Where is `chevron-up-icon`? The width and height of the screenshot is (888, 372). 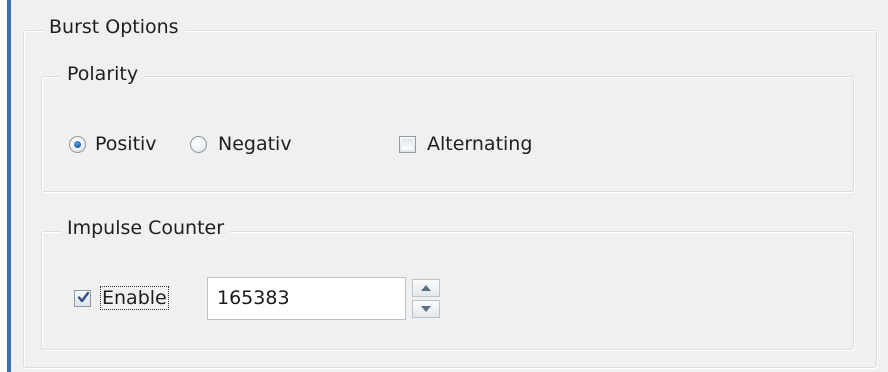
chevron-up-icon is located at coordinates (426, 288).